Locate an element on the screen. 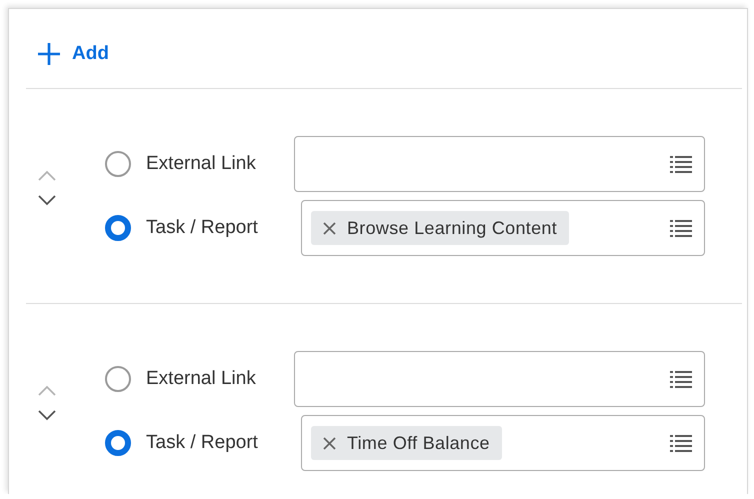 This screenshot has height=499, width=754. input-field: Browse Learning Content is located at coordinates (503, 228).